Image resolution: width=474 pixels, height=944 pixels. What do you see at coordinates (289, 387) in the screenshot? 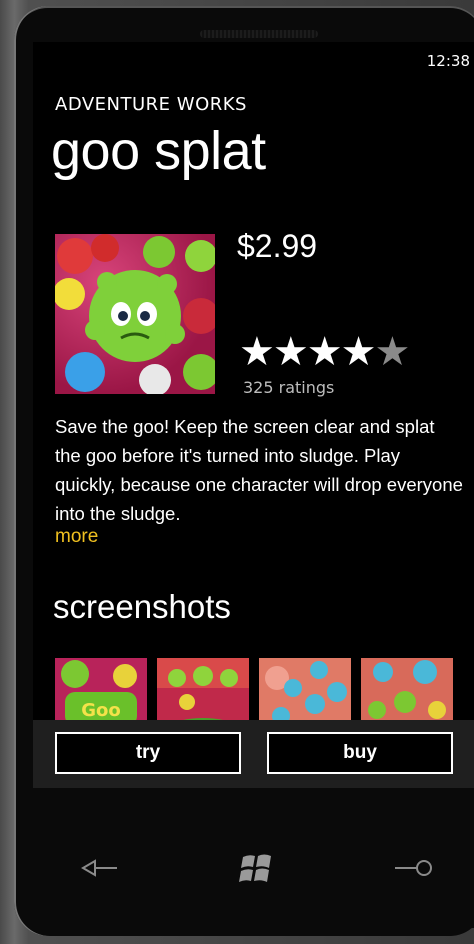
I see `rating-count: 325 ratings` at bounding box center [289, 387].